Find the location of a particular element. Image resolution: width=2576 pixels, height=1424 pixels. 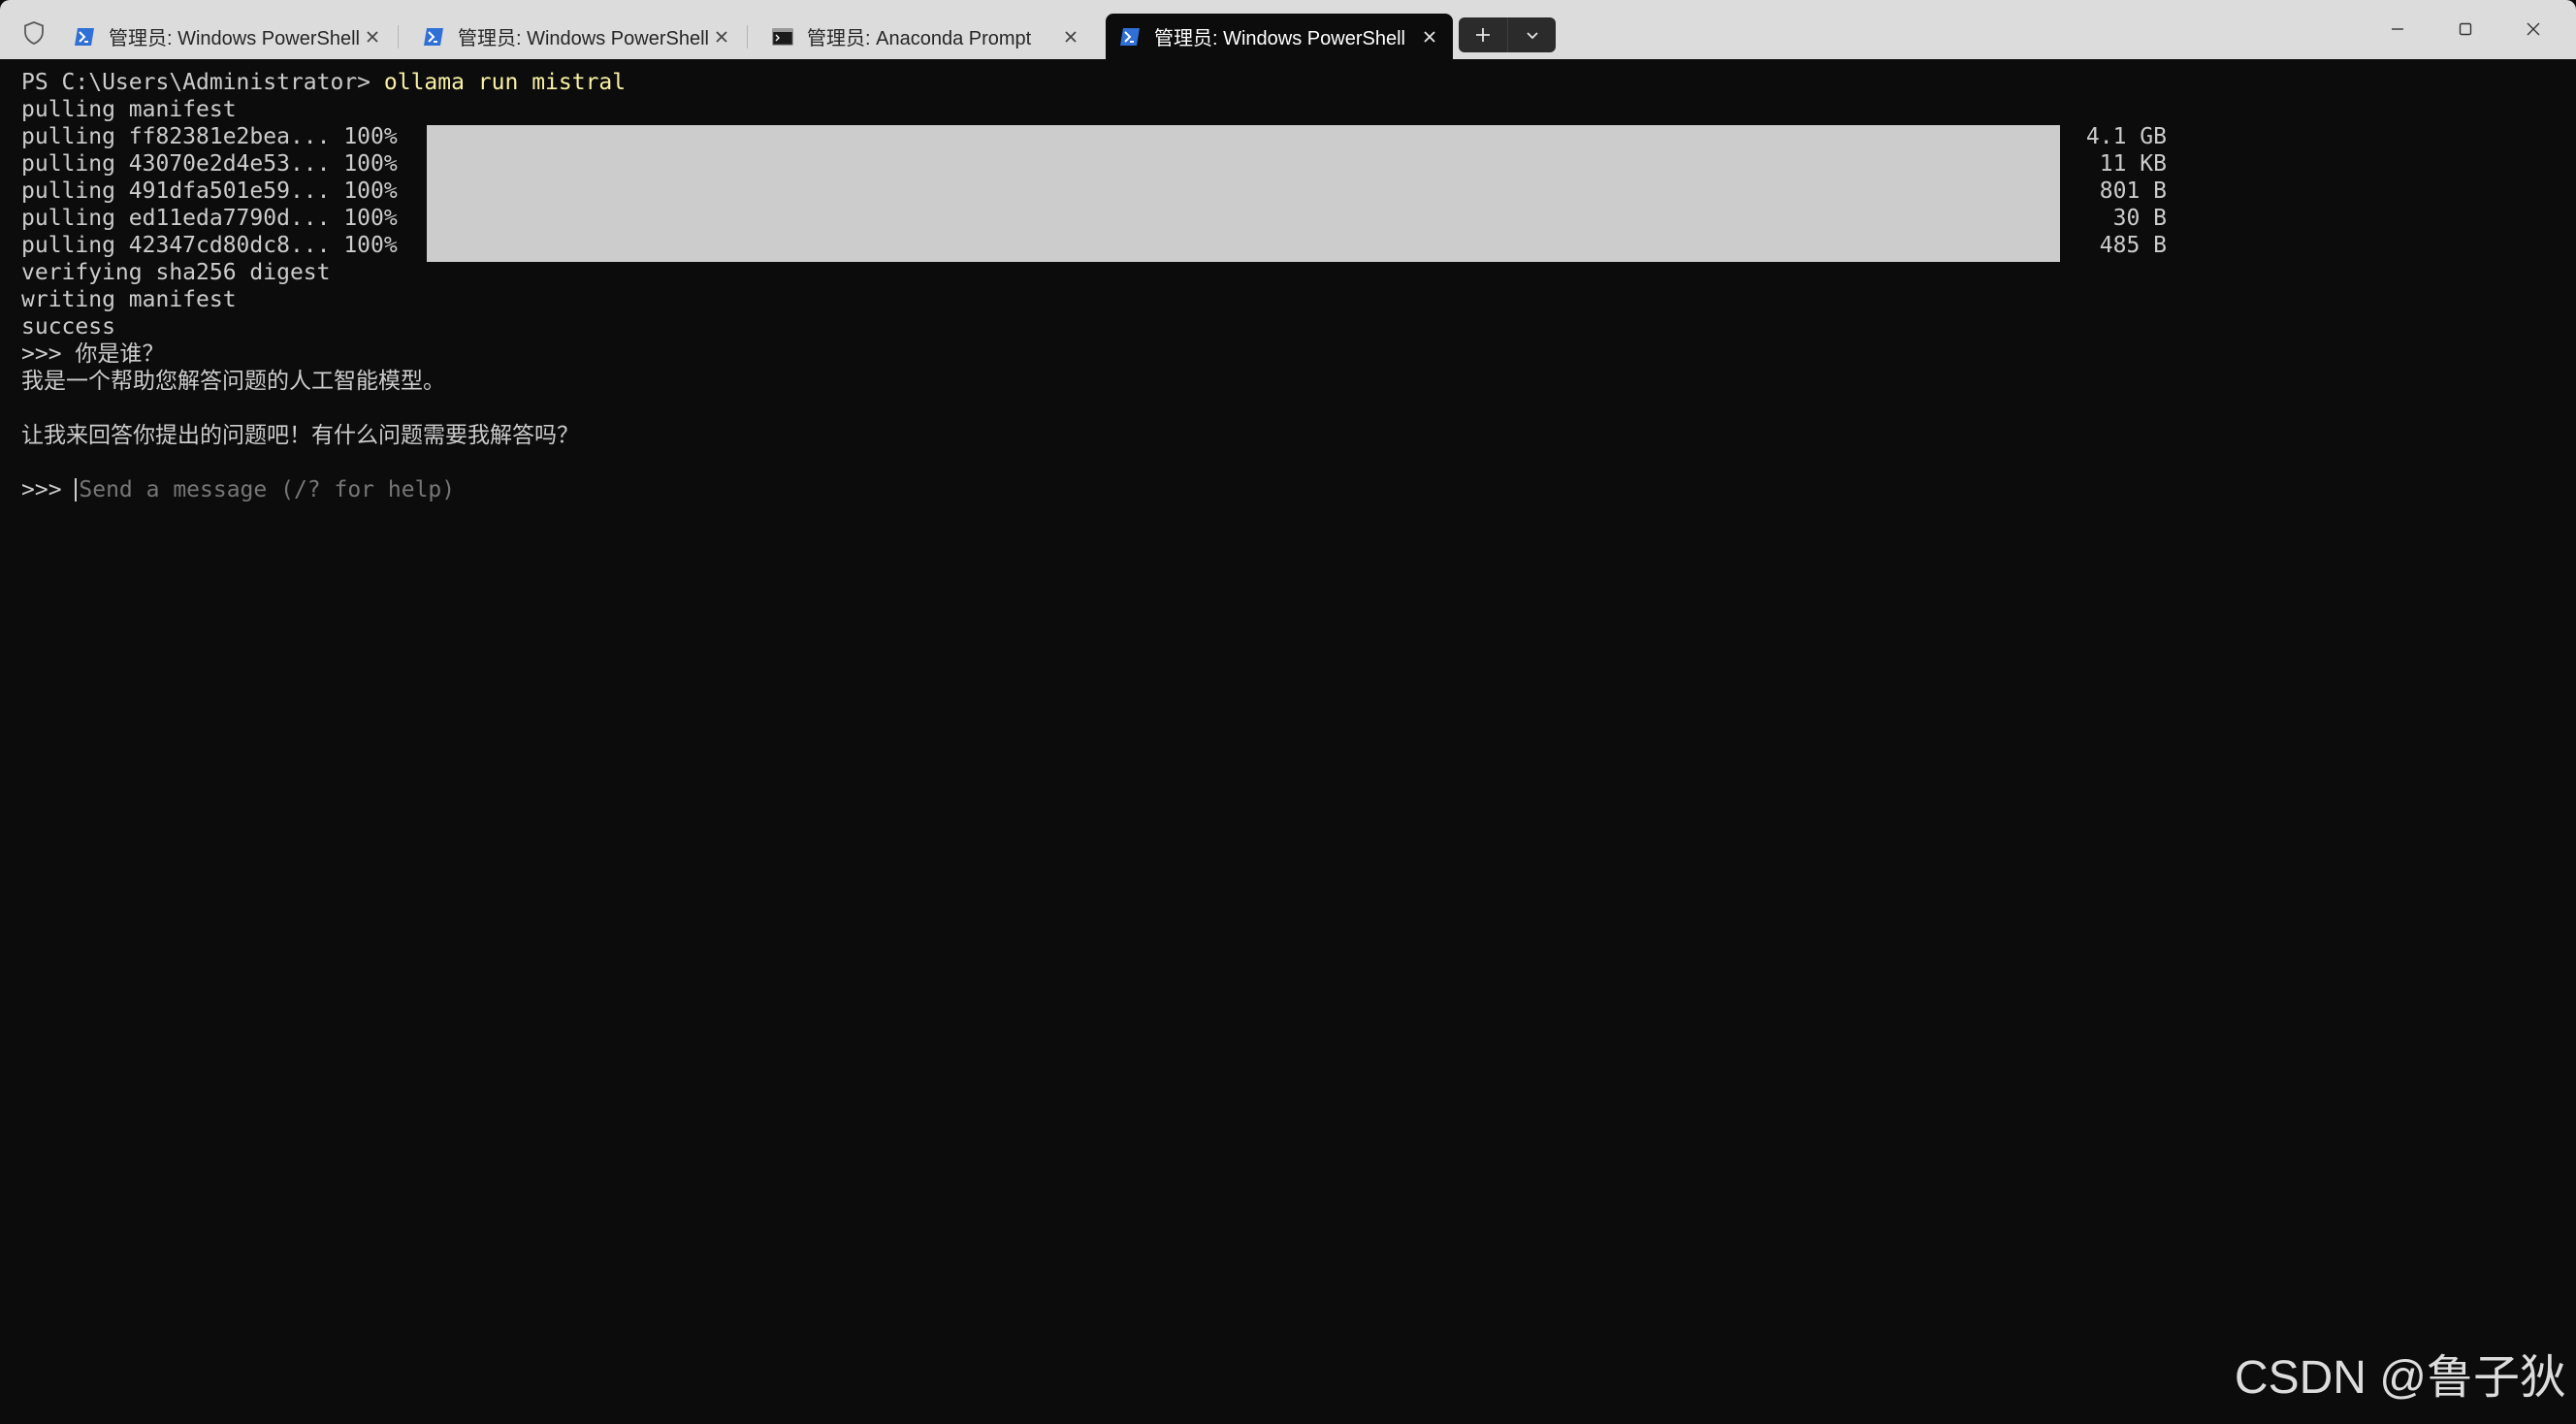

pull-size: 801 B is located at coordinates (2133, 191).